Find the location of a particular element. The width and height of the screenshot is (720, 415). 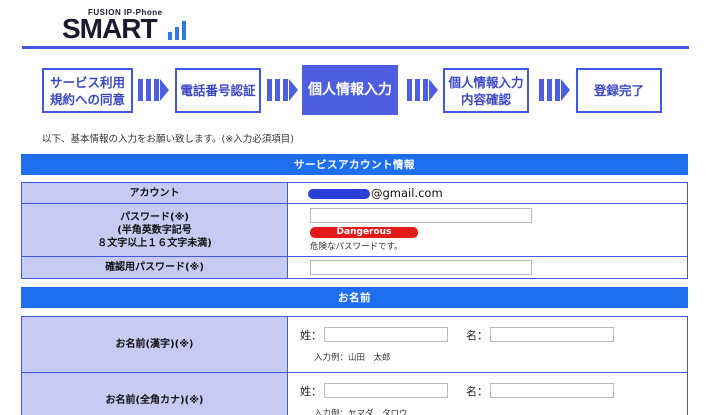

name-kanji-label: お名前(漢字)(※) is located at coordinates (154, 344).